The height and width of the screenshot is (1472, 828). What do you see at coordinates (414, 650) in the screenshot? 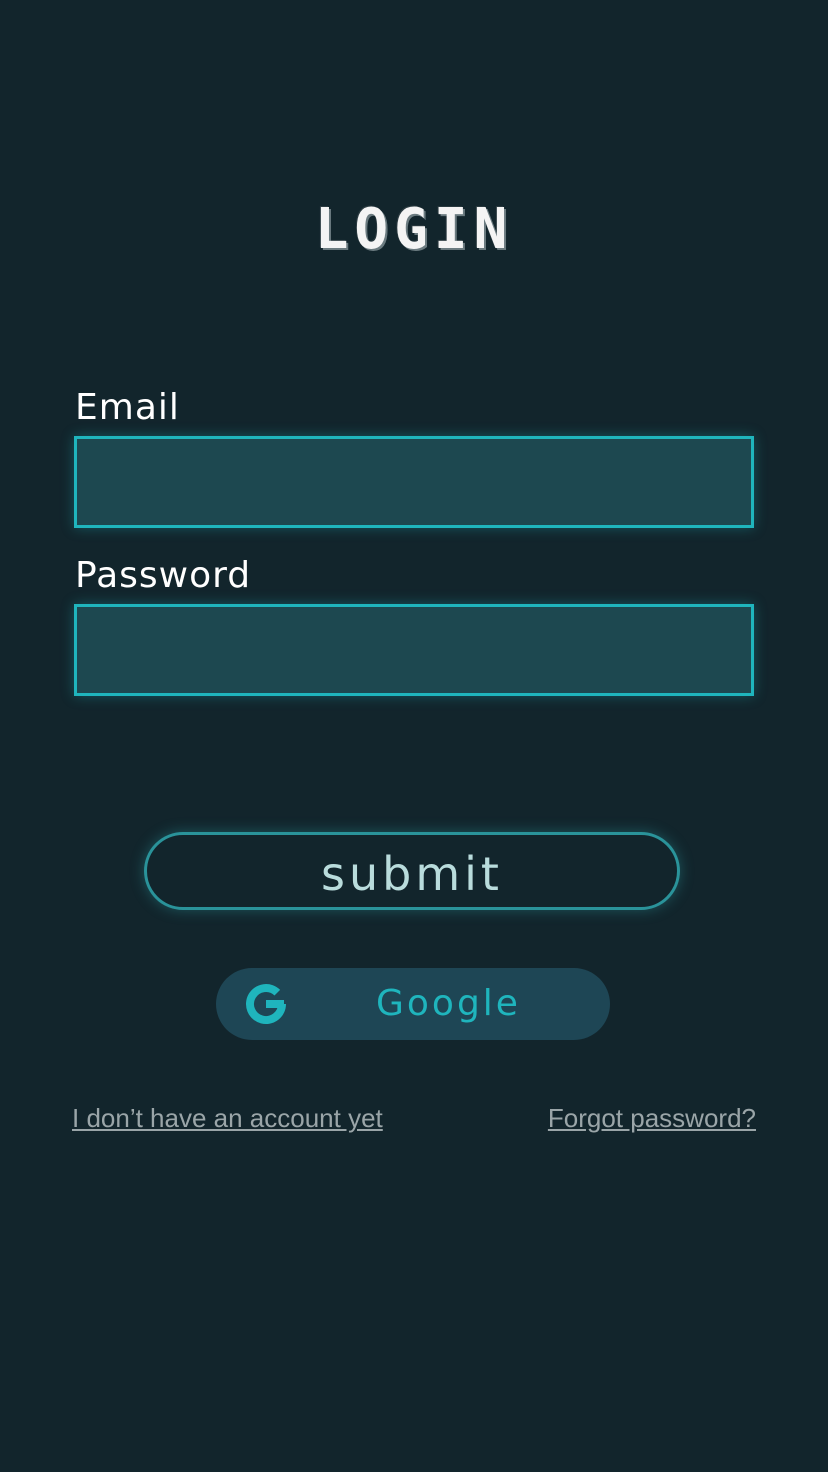
I see `password-field` at bounding box center [414, 650].